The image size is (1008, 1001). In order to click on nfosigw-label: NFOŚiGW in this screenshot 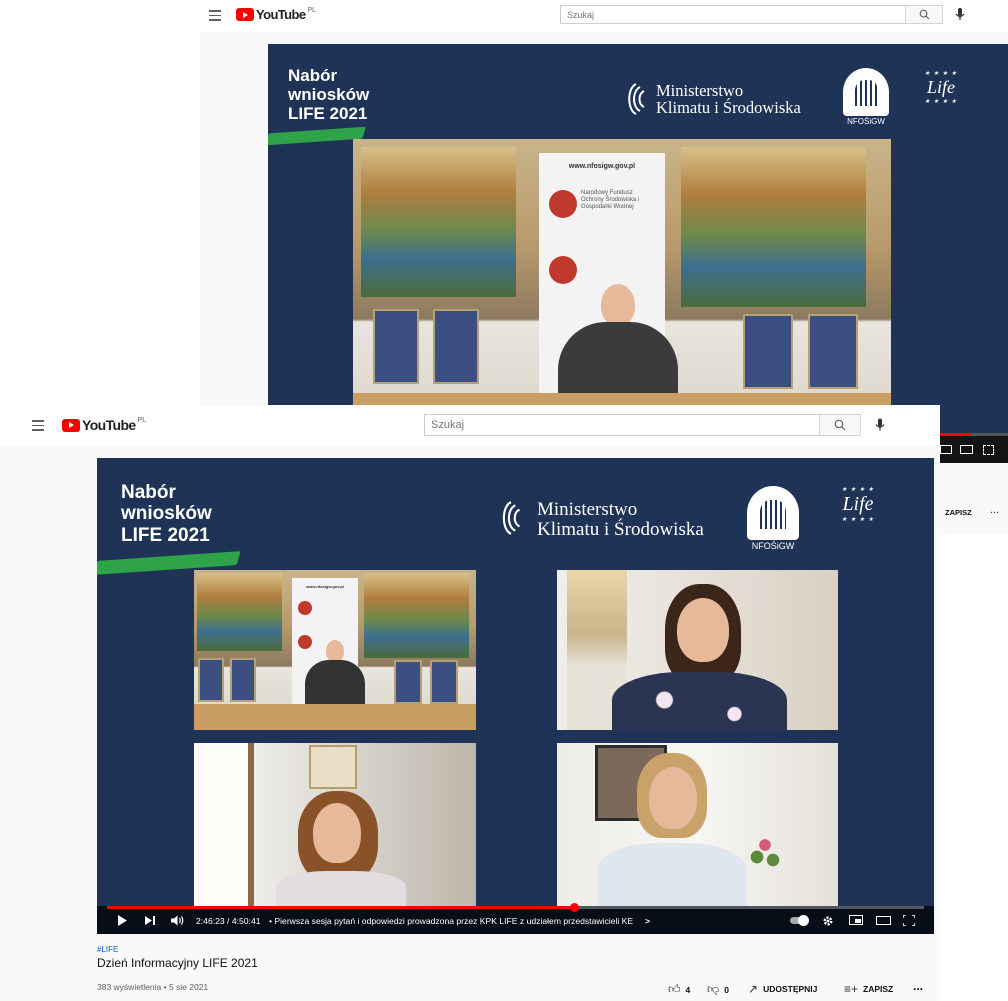, I will do `click(866, 121)`.